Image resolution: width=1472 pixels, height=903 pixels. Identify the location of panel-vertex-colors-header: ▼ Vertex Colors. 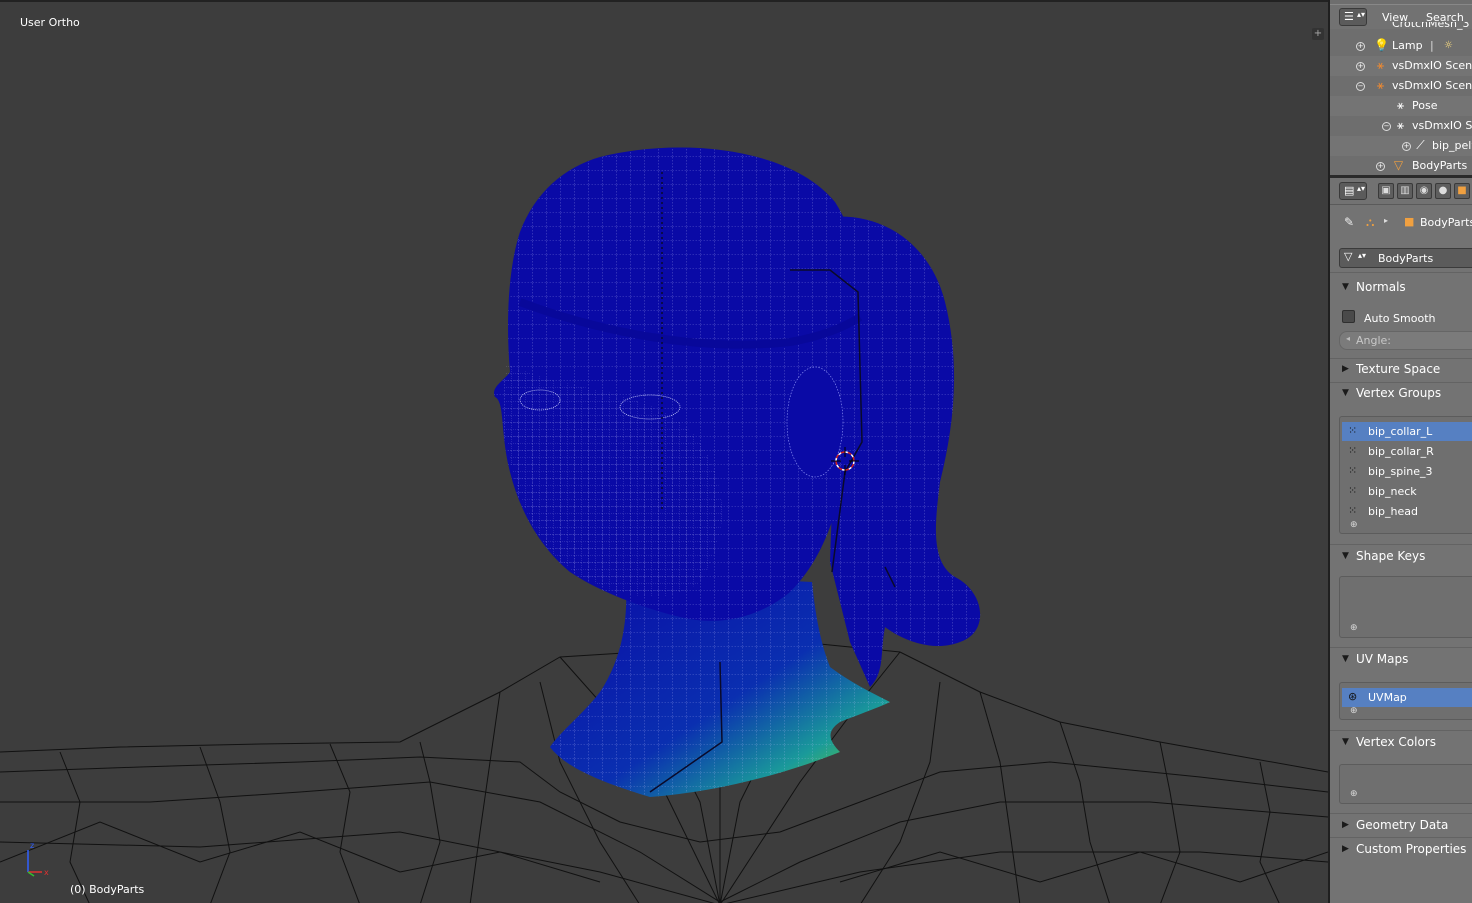
(1401, 742).